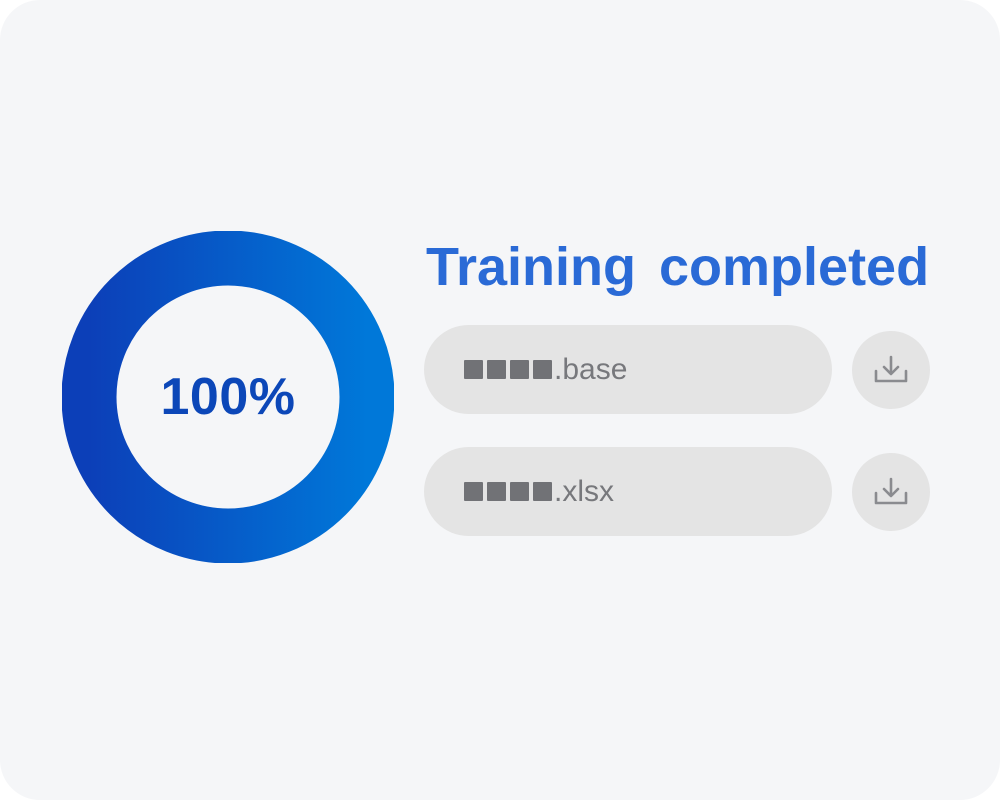 Image resolution: width=1000 pixels, height=800 pixels. I want to click on file-name: .xlsx, so click(539, 491).